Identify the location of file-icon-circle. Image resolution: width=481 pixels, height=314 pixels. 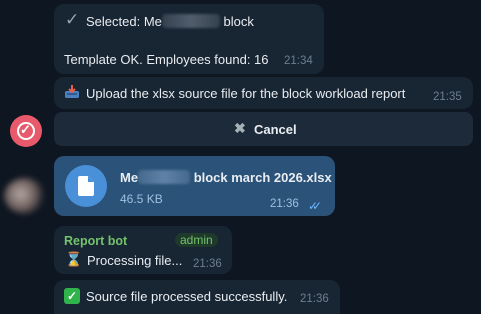
(86, 186).